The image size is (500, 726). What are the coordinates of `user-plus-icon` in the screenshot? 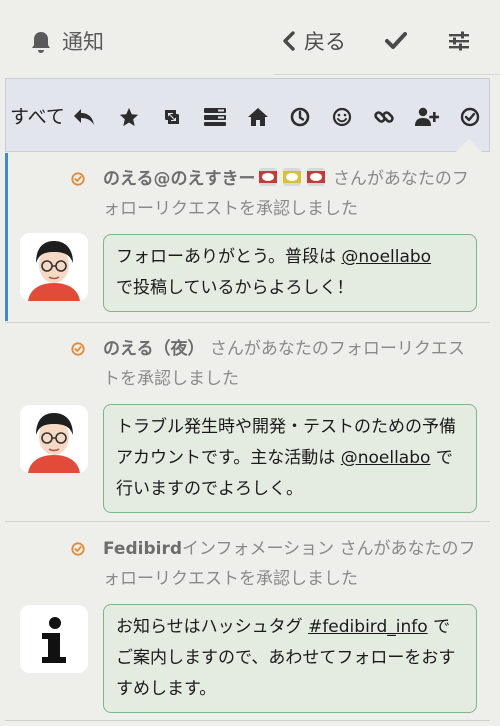 It's located at (427, 117).